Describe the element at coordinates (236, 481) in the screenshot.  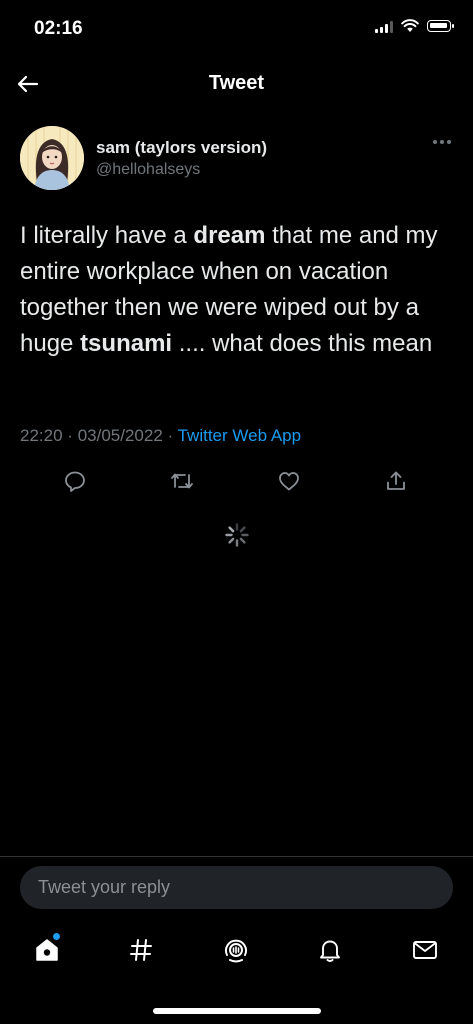
I see `tweet-actions` at that location.